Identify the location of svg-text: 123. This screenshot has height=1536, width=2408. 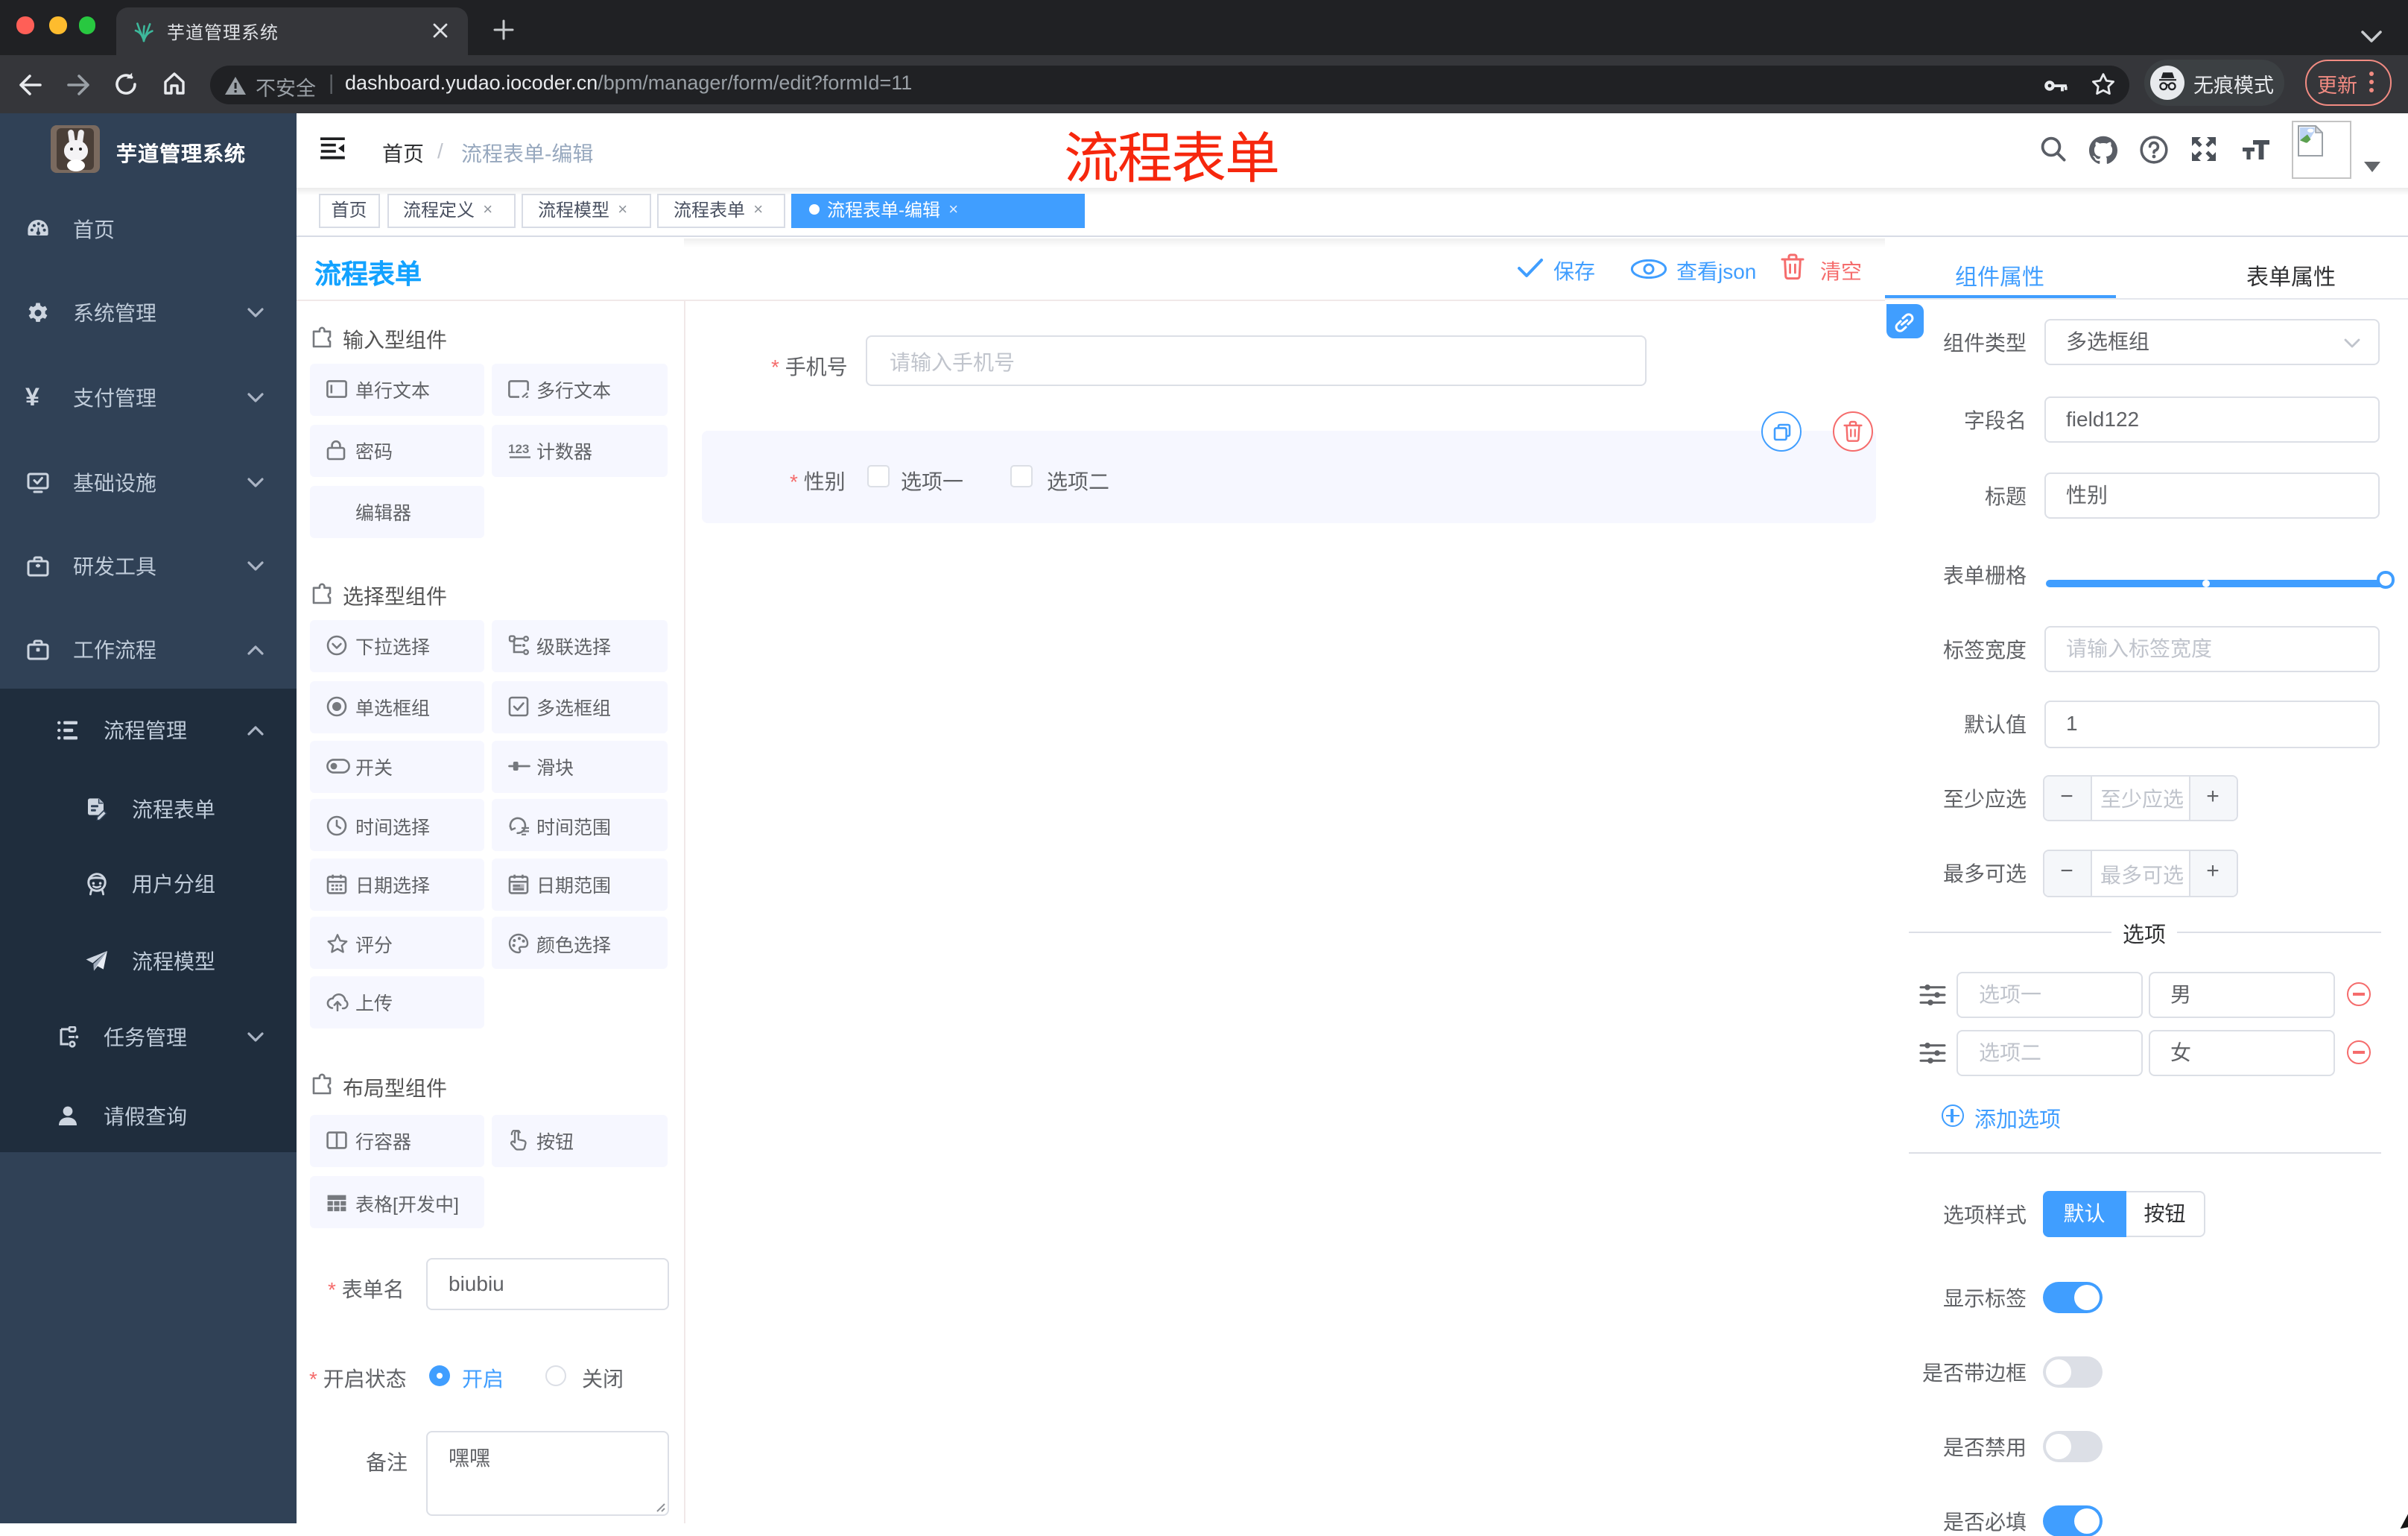
(517, 449).